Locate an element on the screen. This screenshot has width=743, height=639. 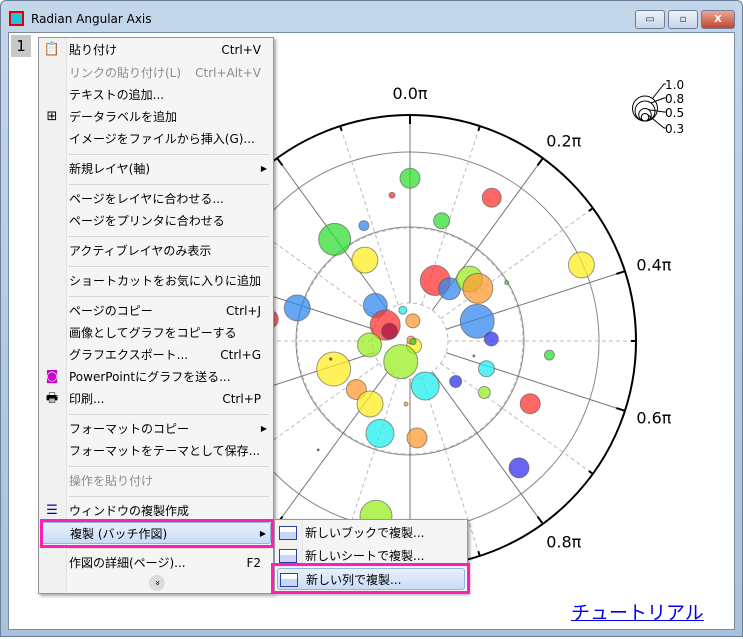
angle-tick-label: 0.4π is located at coordinates (653, 264).